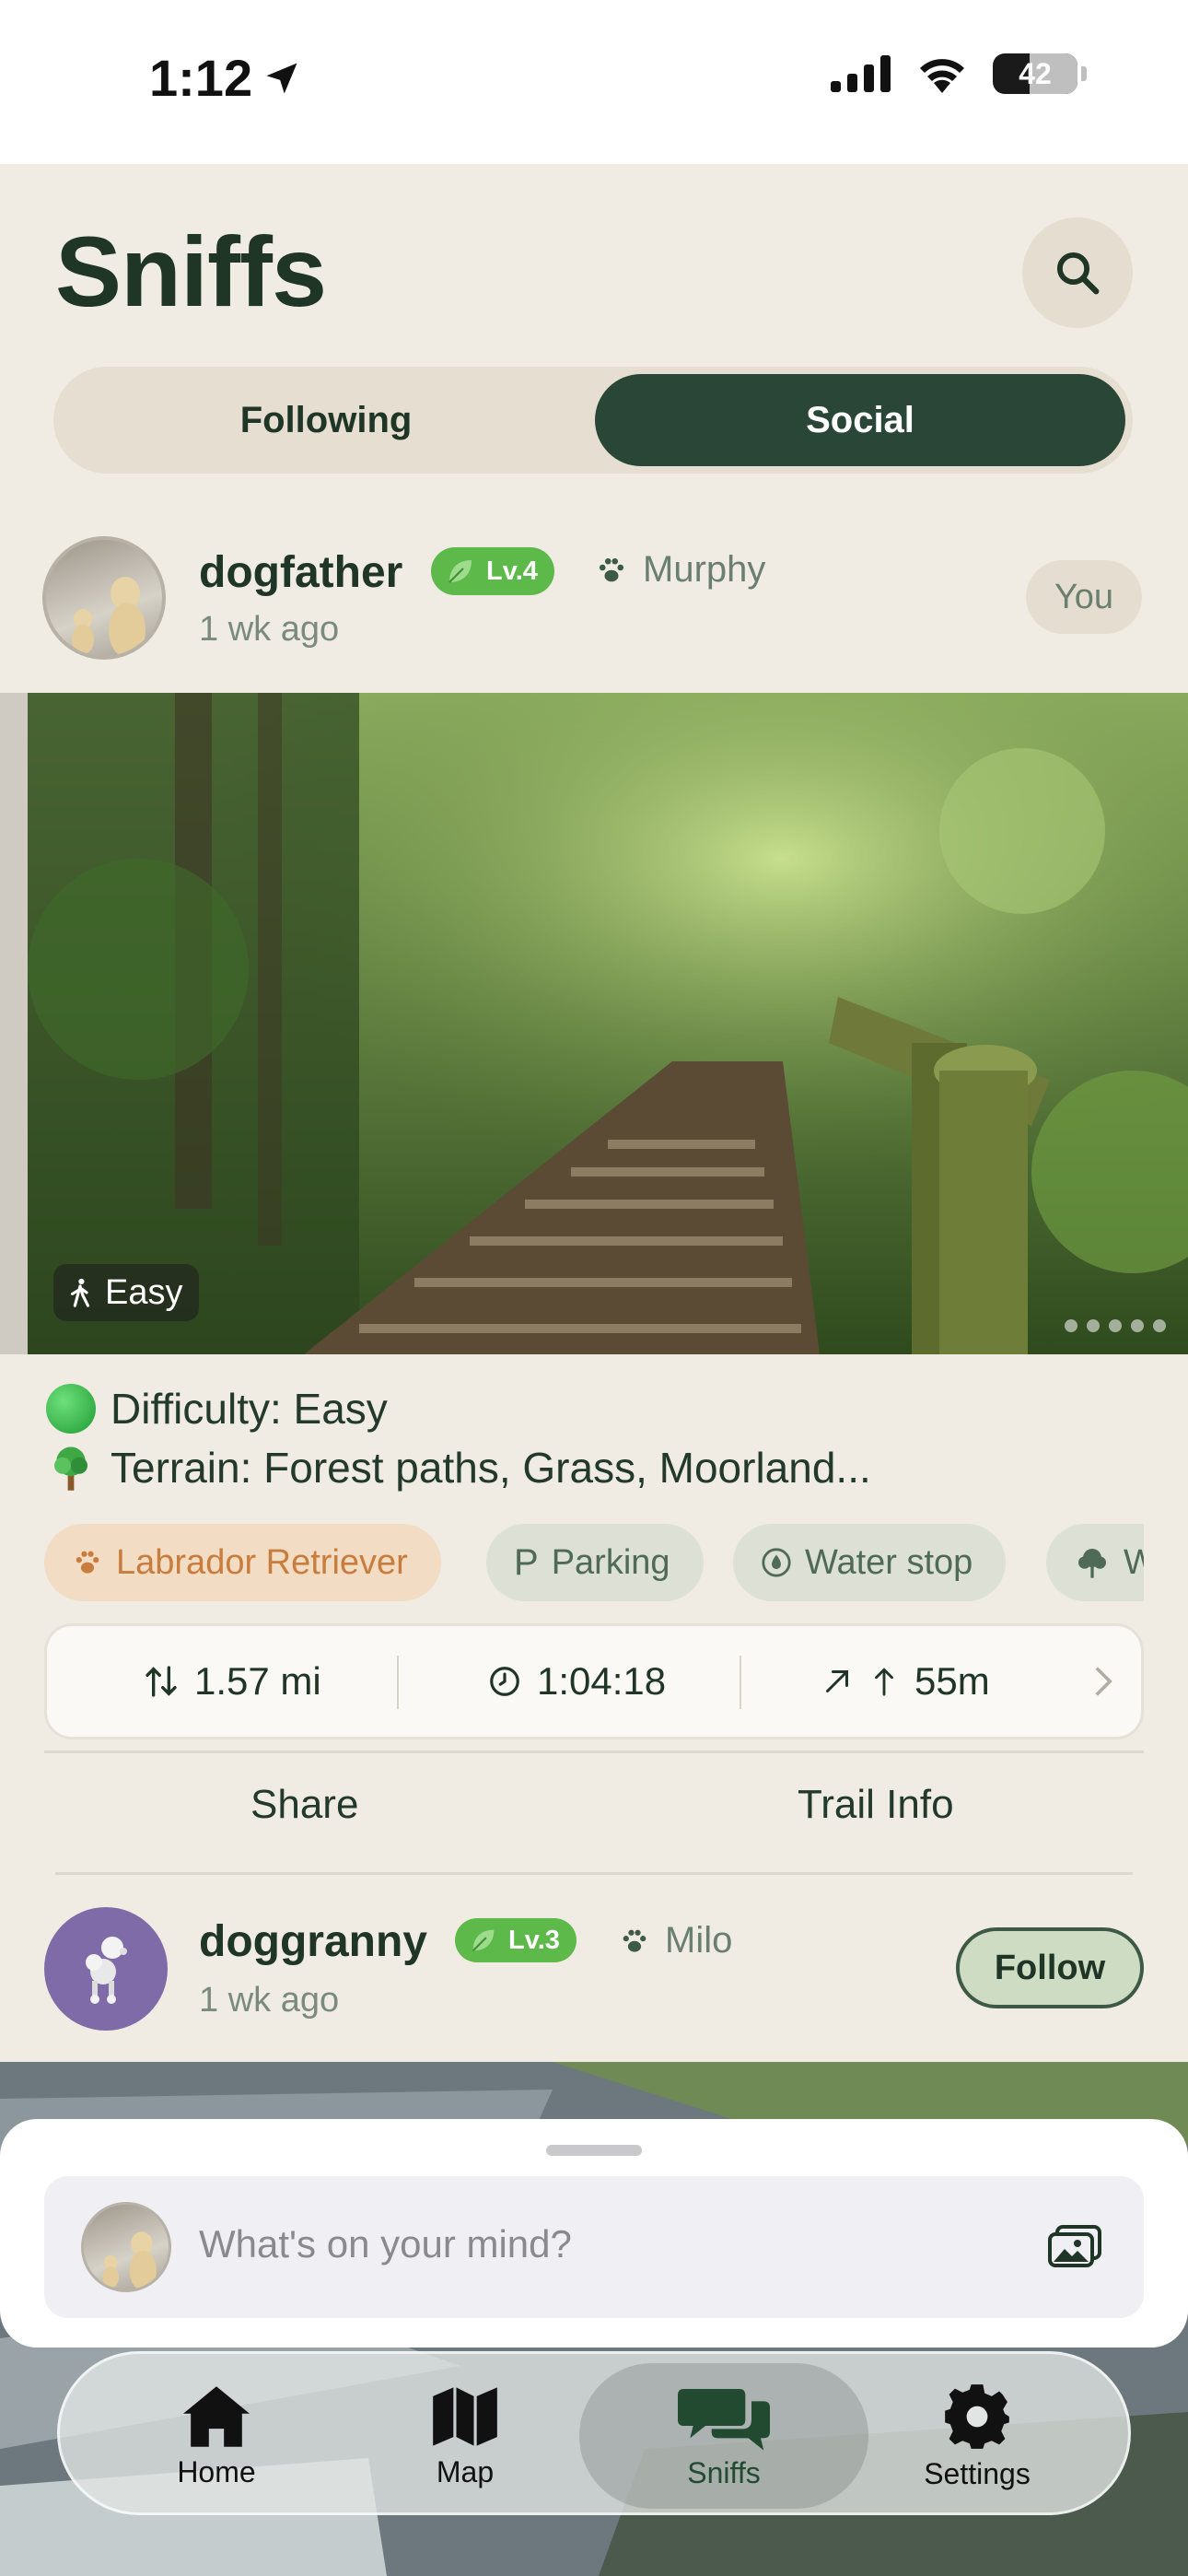 The height and width of the screenshot is (2576, 1188). I want to click on difficulty-row: Difficulty: Easy, so click(217, 1409).